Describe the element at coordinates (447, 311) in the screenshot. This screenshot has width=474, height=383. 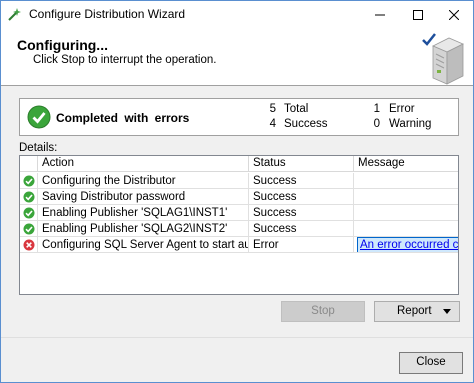
I see `dropdown-arrow-icon` at that location.